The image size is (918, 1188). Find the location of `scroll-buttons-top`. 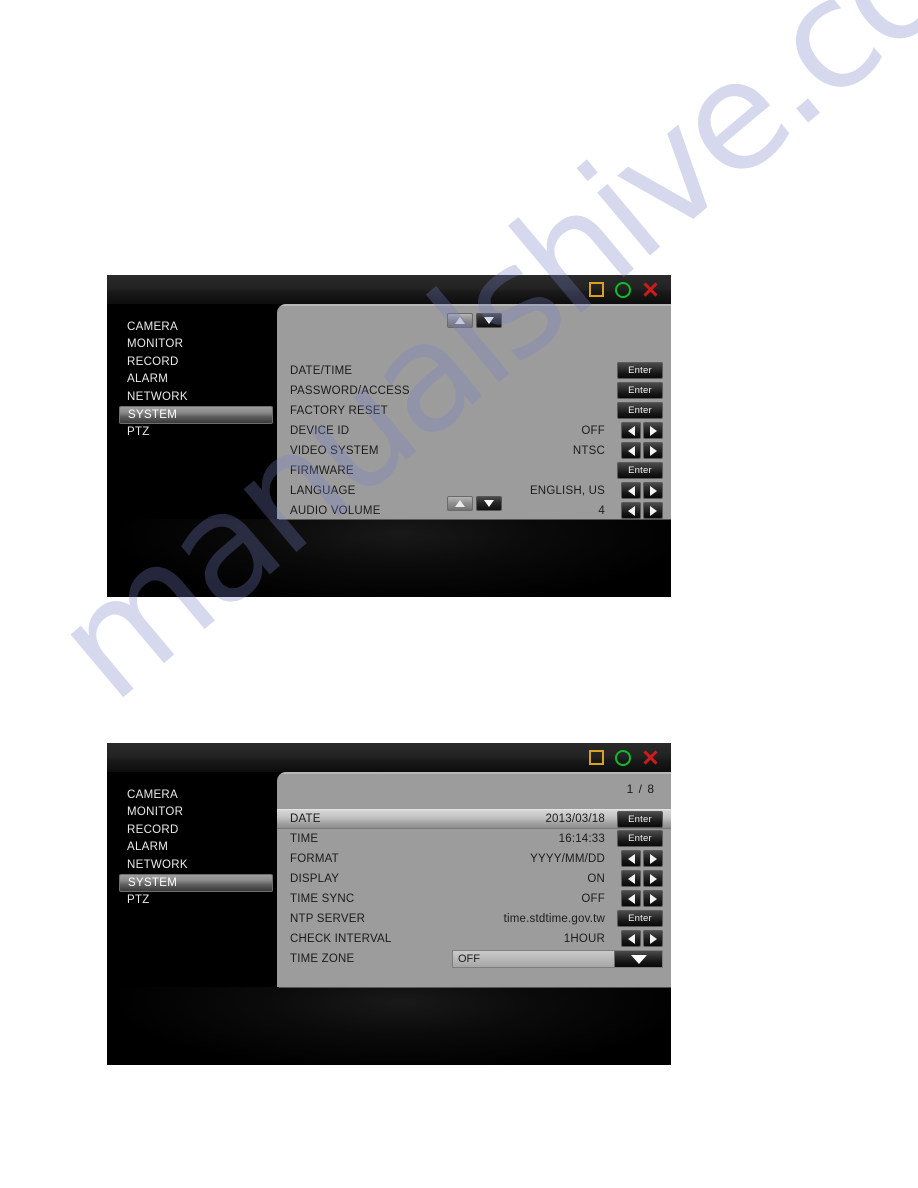

scroll-buttons-top is located at coordinates (474, 320).